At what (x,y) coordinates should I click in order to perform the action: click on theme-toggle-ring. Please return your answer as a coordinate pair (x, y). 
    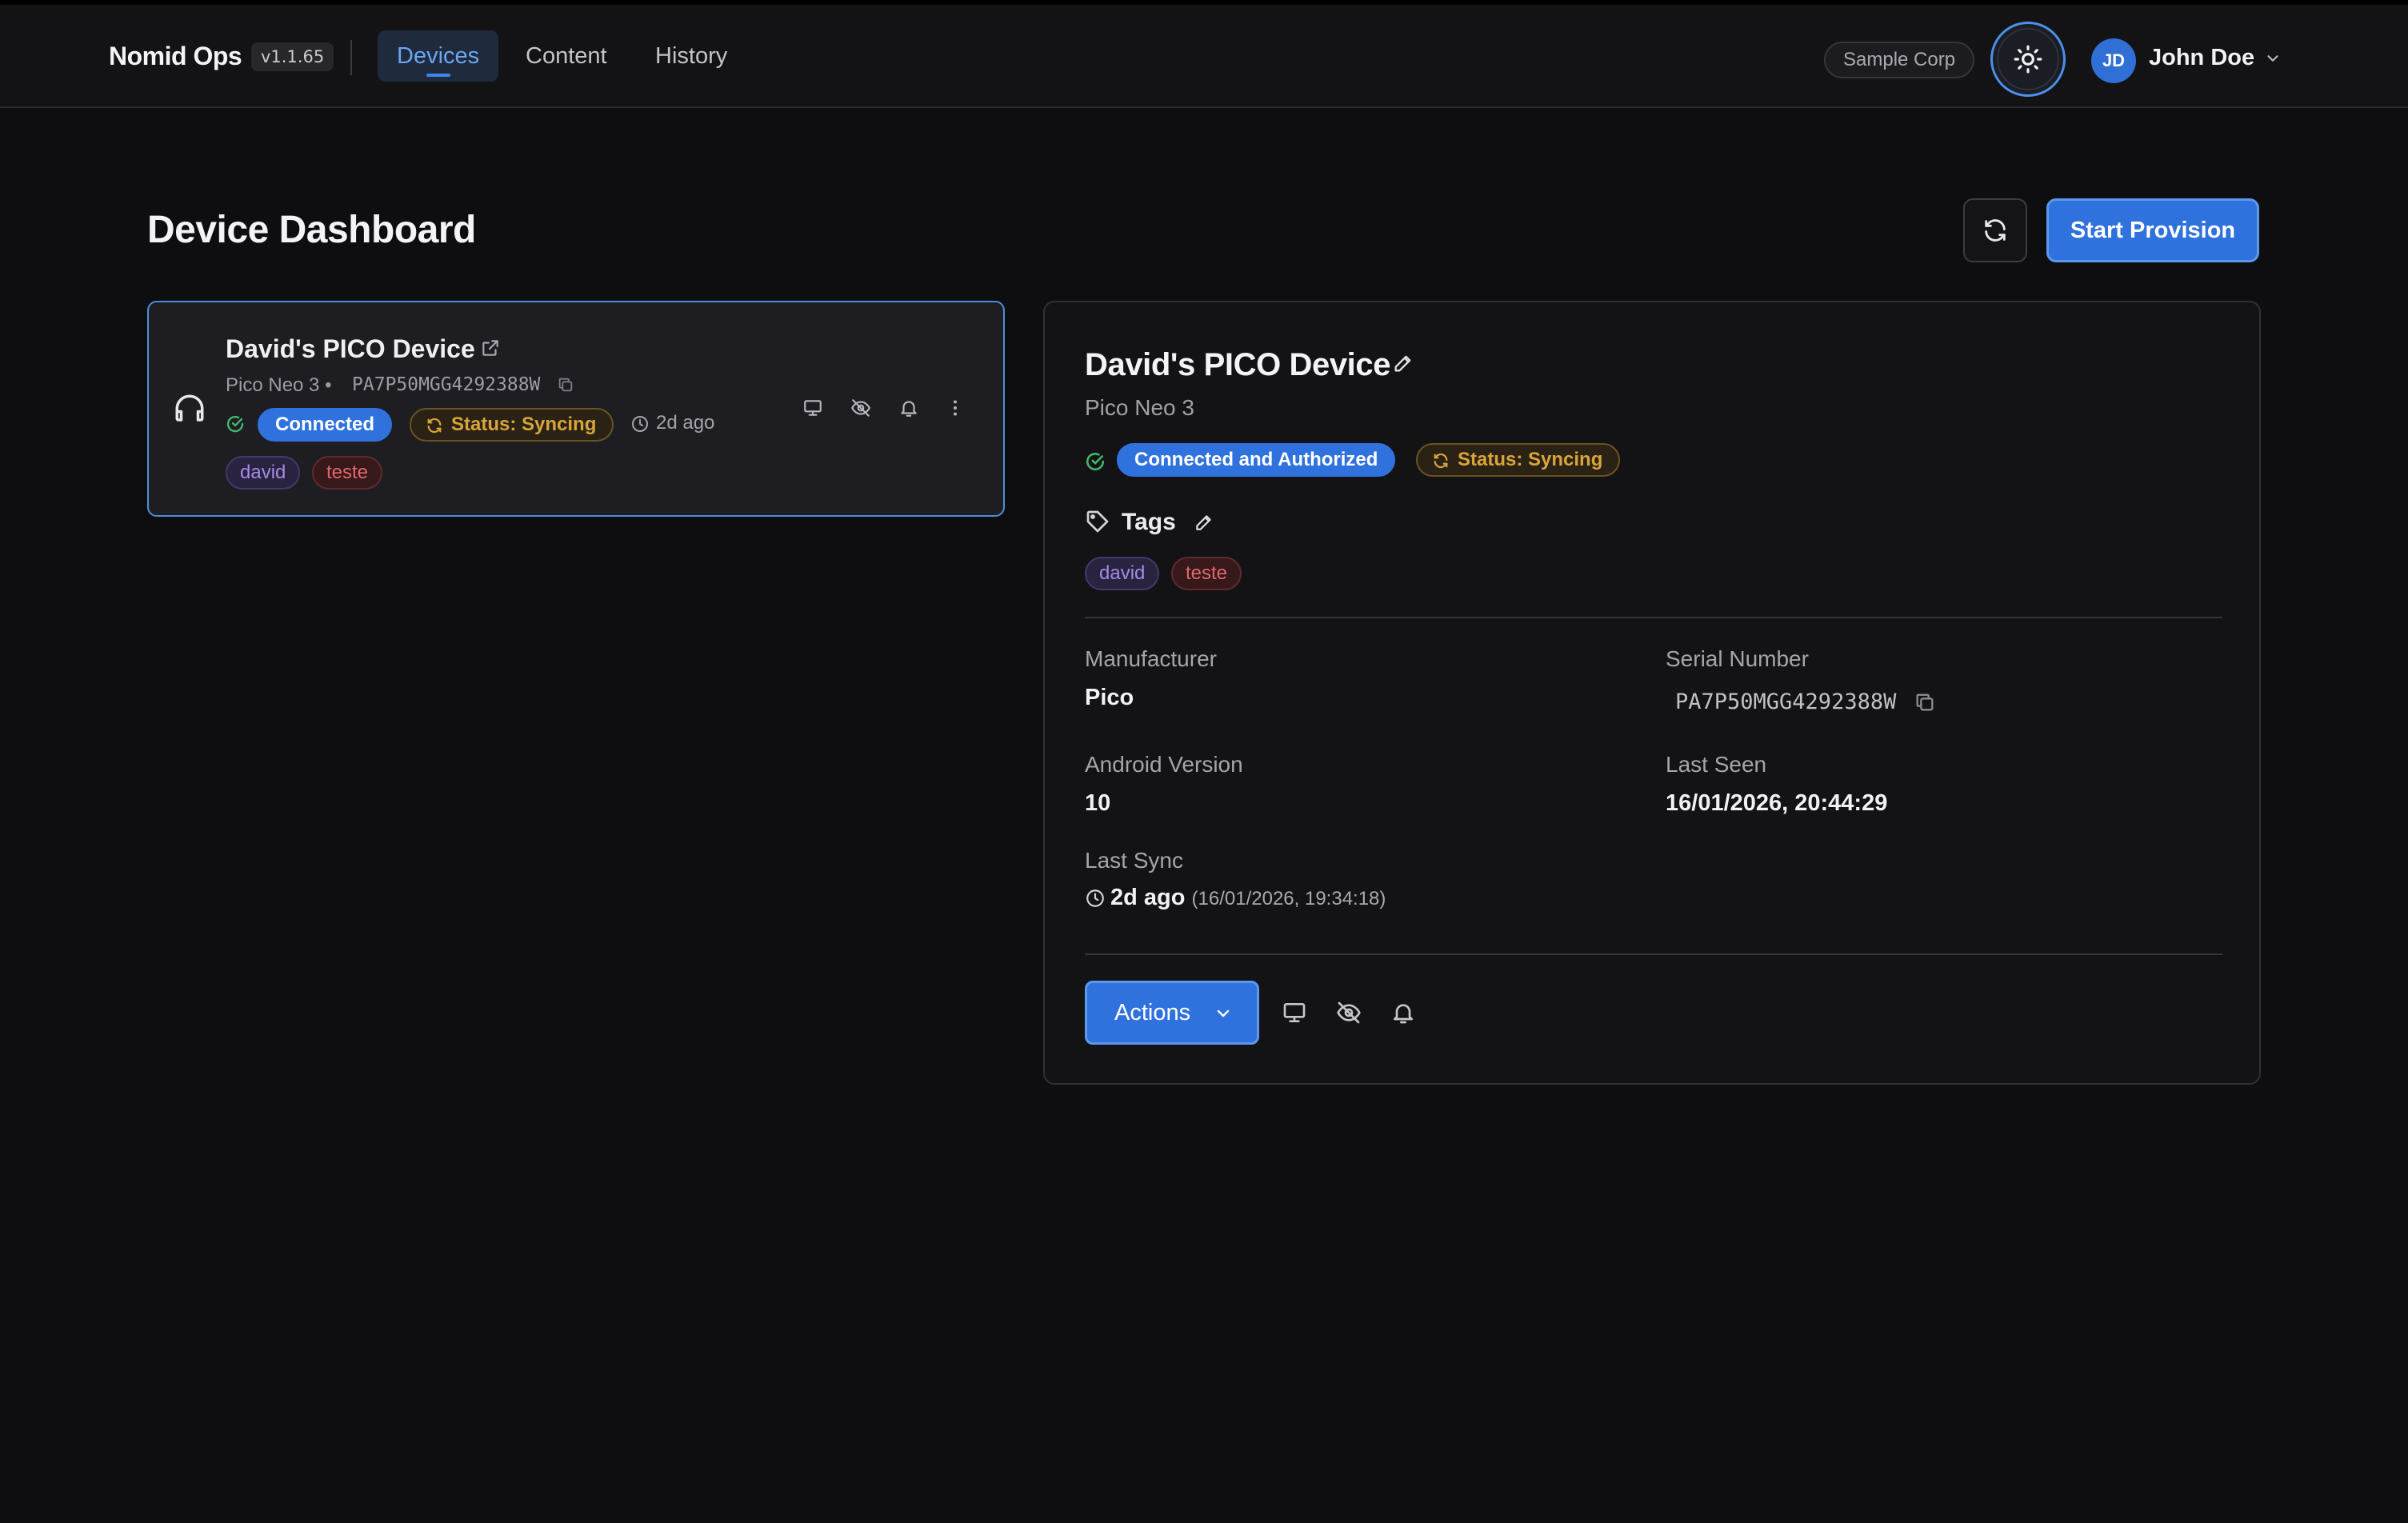
    Looking at the image, I should click on (2028, 59).